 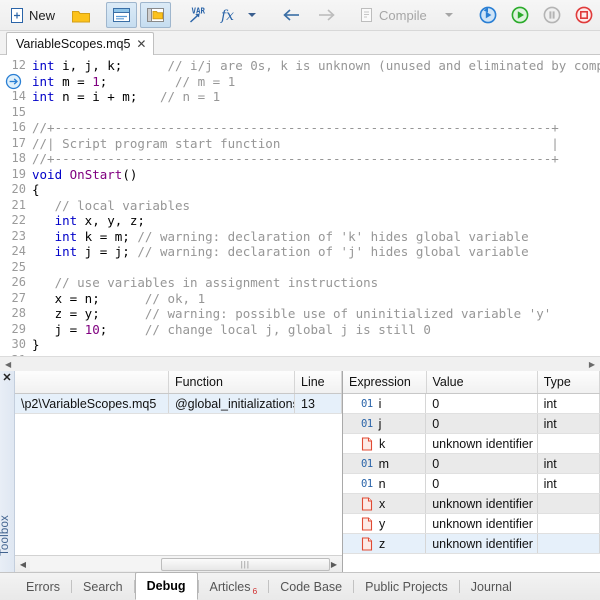 I want to click on callstack-column-header: Function, so click(x=232, y=382).